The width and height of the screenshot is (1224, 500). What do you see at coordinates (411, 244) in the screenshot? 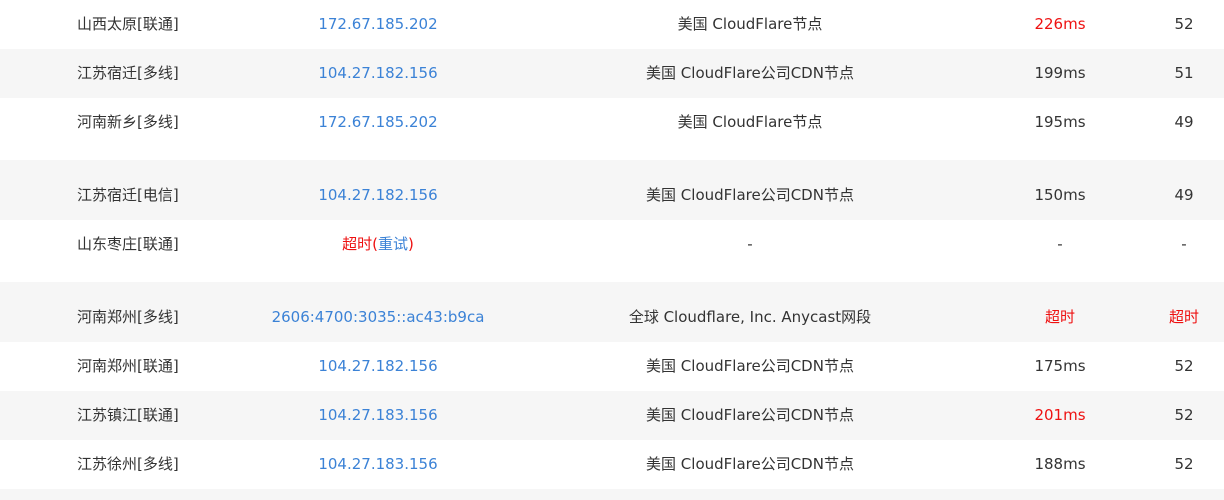
I see `retry-paren-close: )` at bounding box center [411, 244].